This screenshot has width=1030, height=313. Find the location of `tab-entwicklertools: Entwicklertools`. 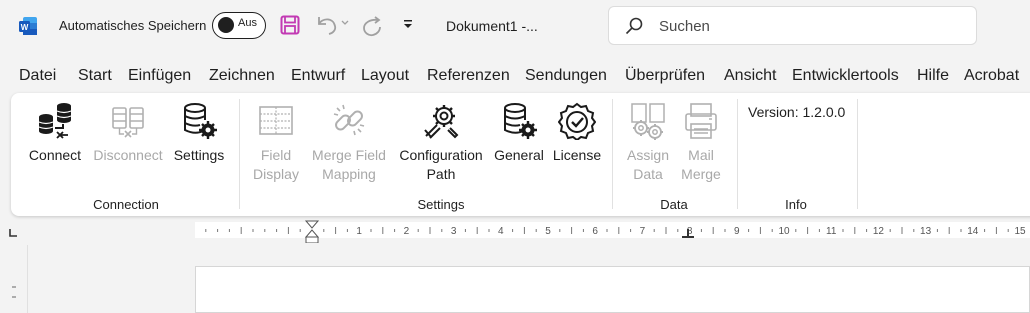

tab-entwicklertools: Entwicklertools is located at coordinates (845, 76).